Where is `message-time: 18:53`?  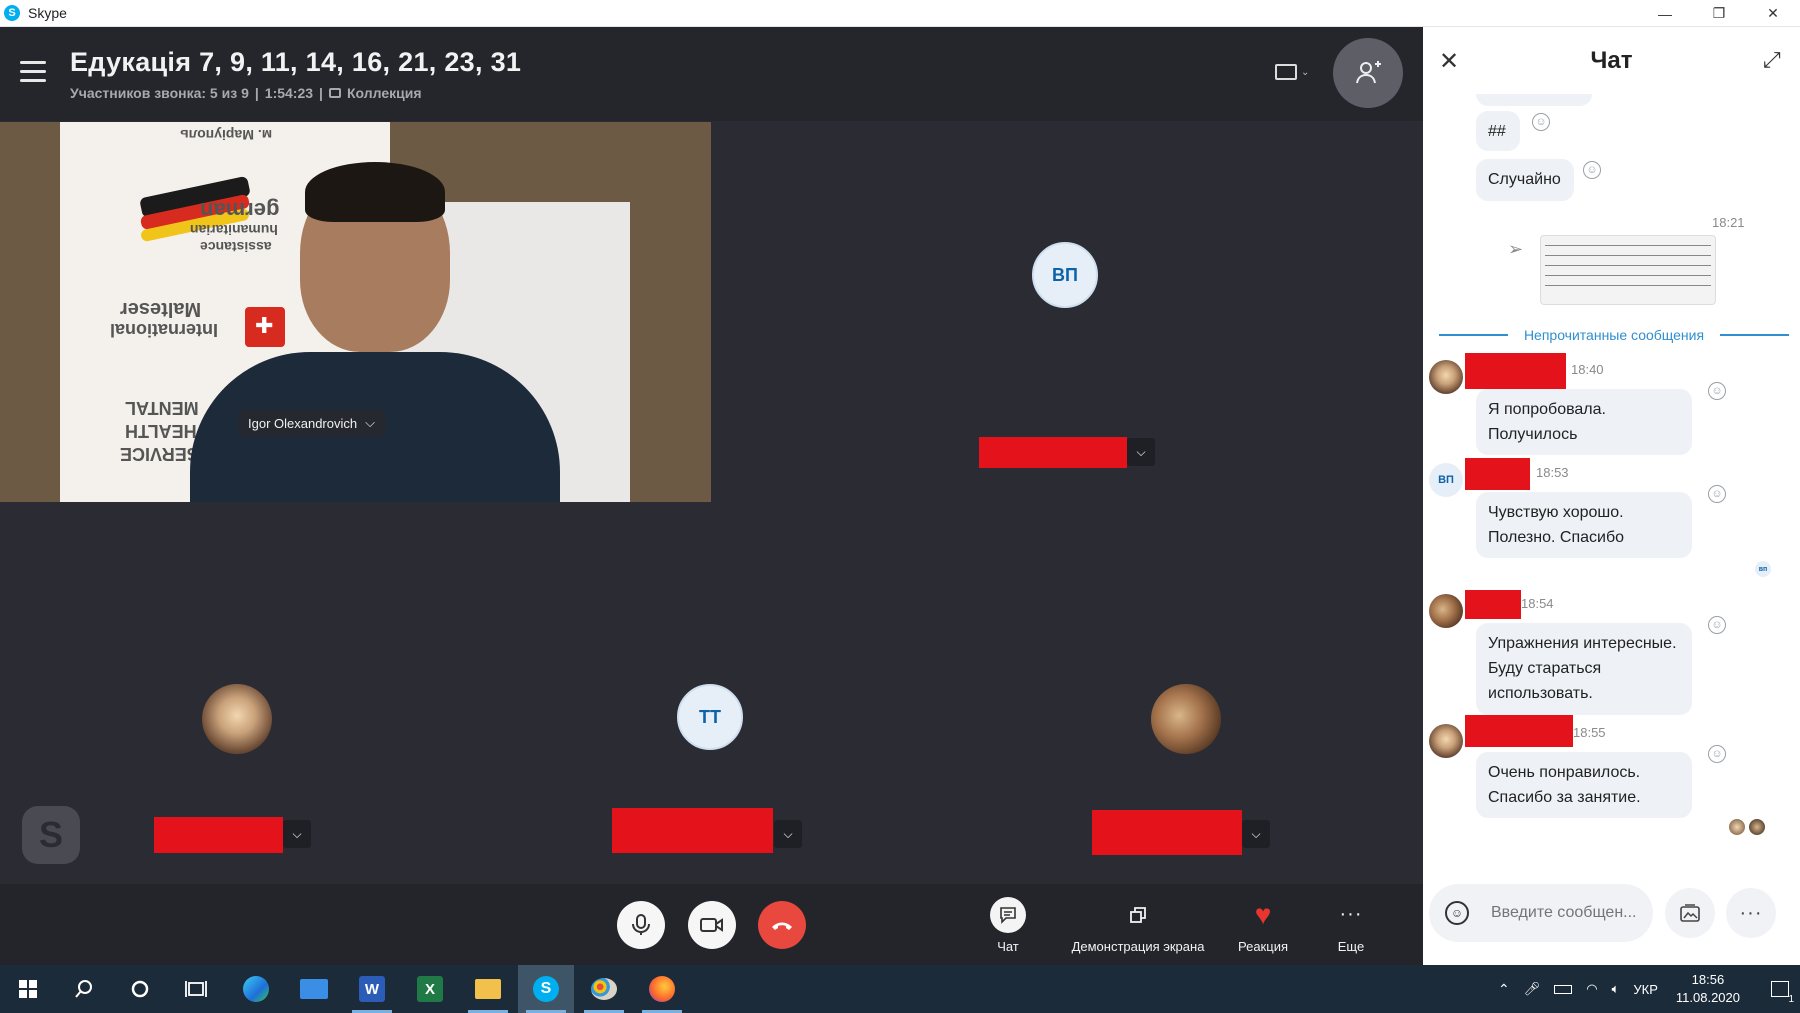
message-time: 18:53 is located at coordinates (1552, 472).